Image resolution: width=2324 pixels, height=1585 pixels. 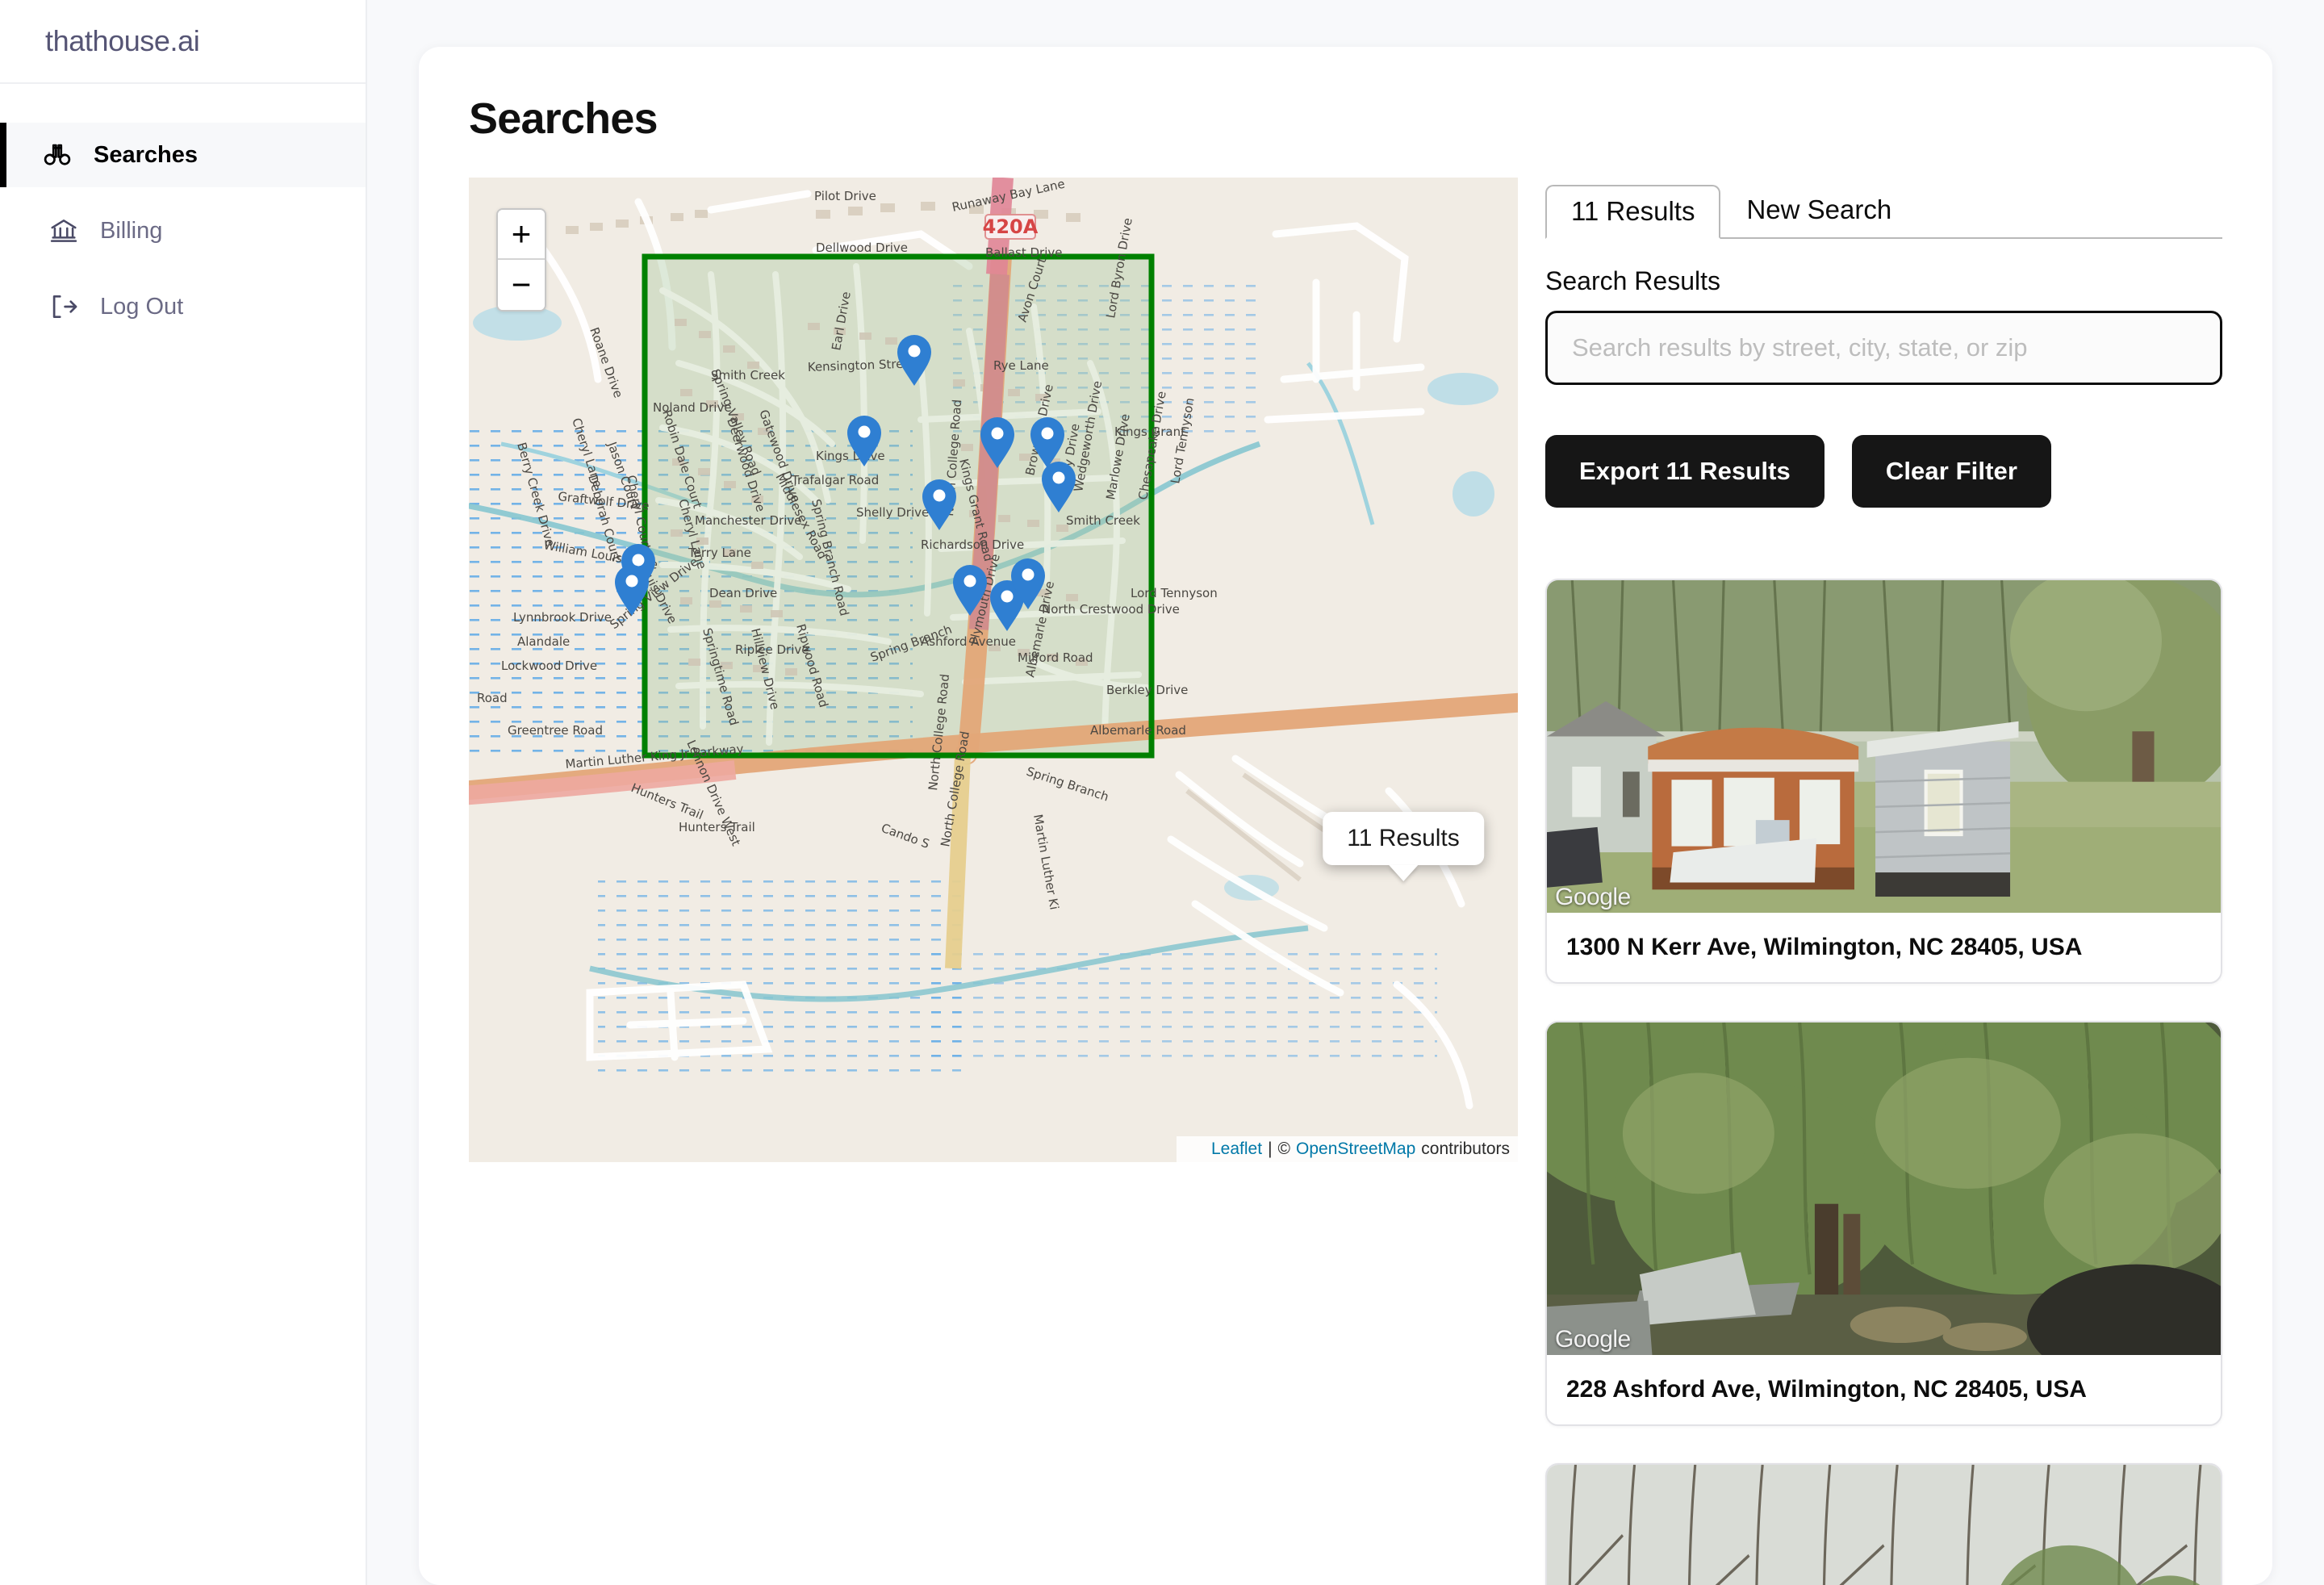 I want to click on svg-text: Albemarle Road, so click(x=1138, y=730).